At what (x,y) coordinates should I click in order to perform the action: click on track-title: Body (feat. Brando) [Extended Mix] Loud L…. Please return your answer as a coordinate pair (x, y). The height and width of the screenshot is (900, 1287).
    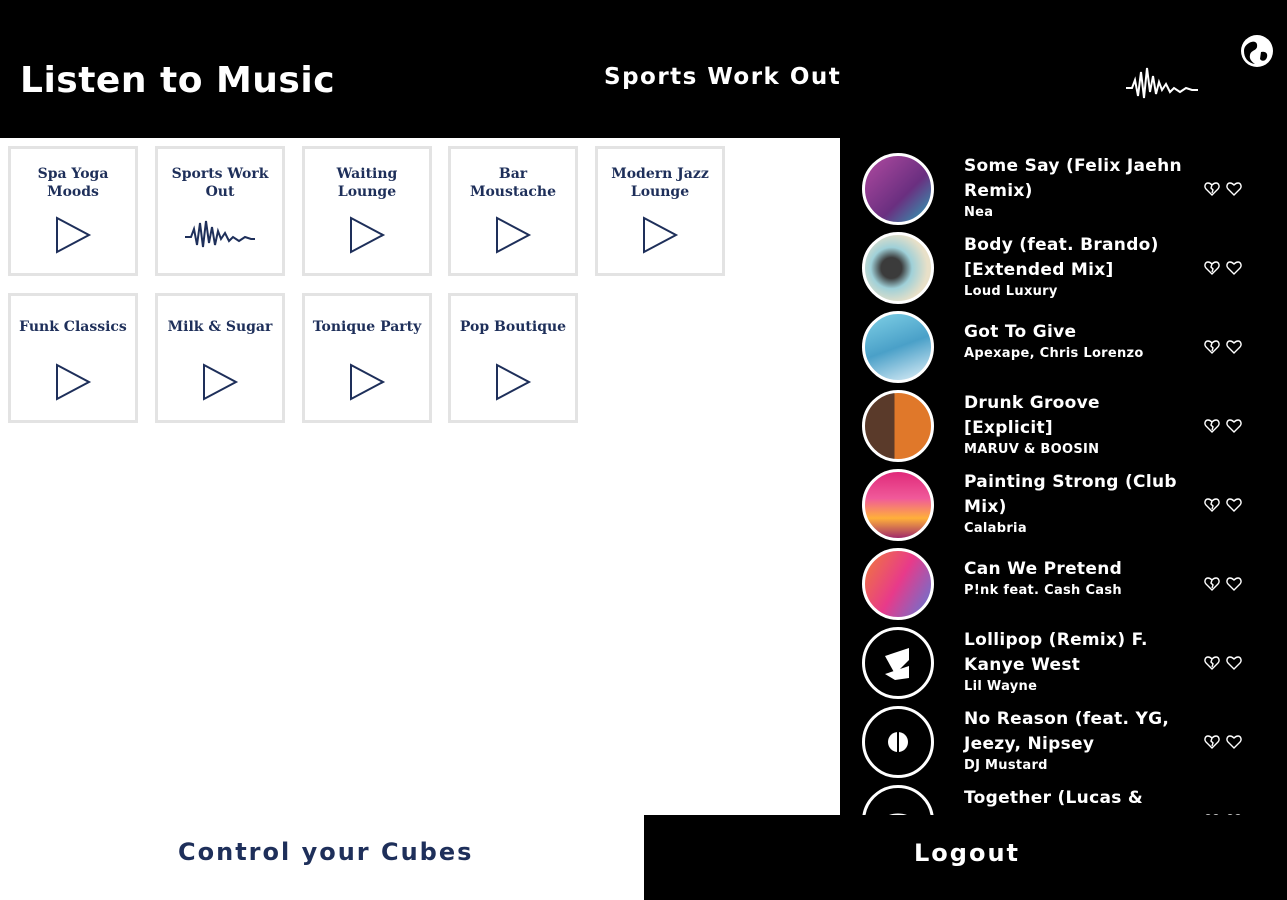
    Looking at the image, I should click on (1074, 267).